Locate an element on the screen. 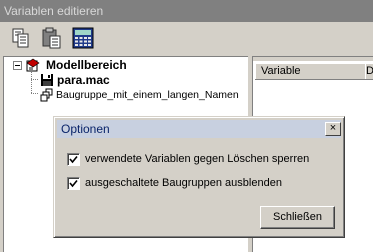 Image resolution: width=373 pixels, height=252 pixels. checkbox-lock-used-variables is located at coordinates (73, 159).